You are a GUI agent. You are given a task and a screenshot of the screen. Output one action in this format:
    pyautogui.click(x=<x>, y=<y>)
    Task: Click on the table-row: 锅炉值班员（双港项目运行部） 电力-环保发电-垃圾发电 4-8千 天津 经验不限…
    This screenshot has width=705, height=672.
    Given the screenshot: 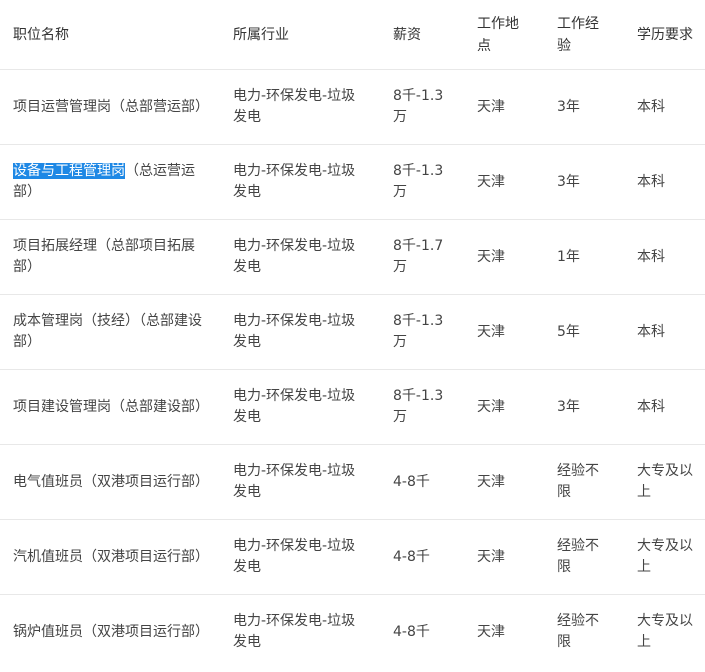 What is the action you would take?
    pyautogui.click(x=352, y=632)
    